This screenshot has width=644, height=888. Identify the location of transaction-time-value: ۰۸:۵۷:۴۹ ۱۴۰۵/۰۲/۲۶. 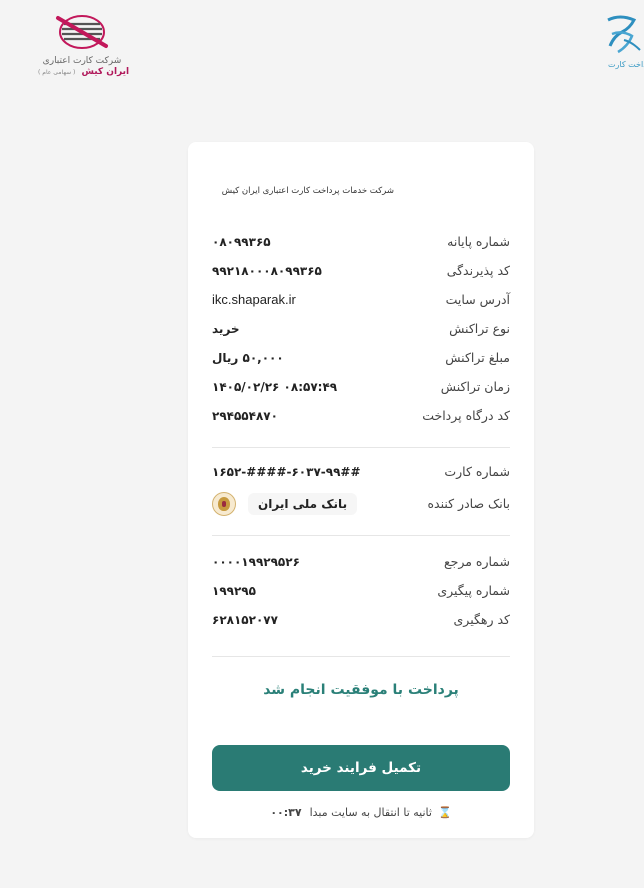
(275, 387).